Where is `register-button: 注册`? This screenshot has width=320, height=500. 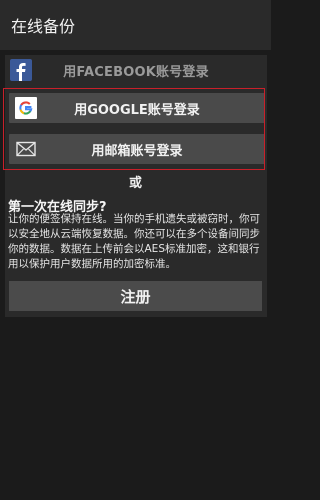
register-button: 注册 is located at coordinates (135, 296).